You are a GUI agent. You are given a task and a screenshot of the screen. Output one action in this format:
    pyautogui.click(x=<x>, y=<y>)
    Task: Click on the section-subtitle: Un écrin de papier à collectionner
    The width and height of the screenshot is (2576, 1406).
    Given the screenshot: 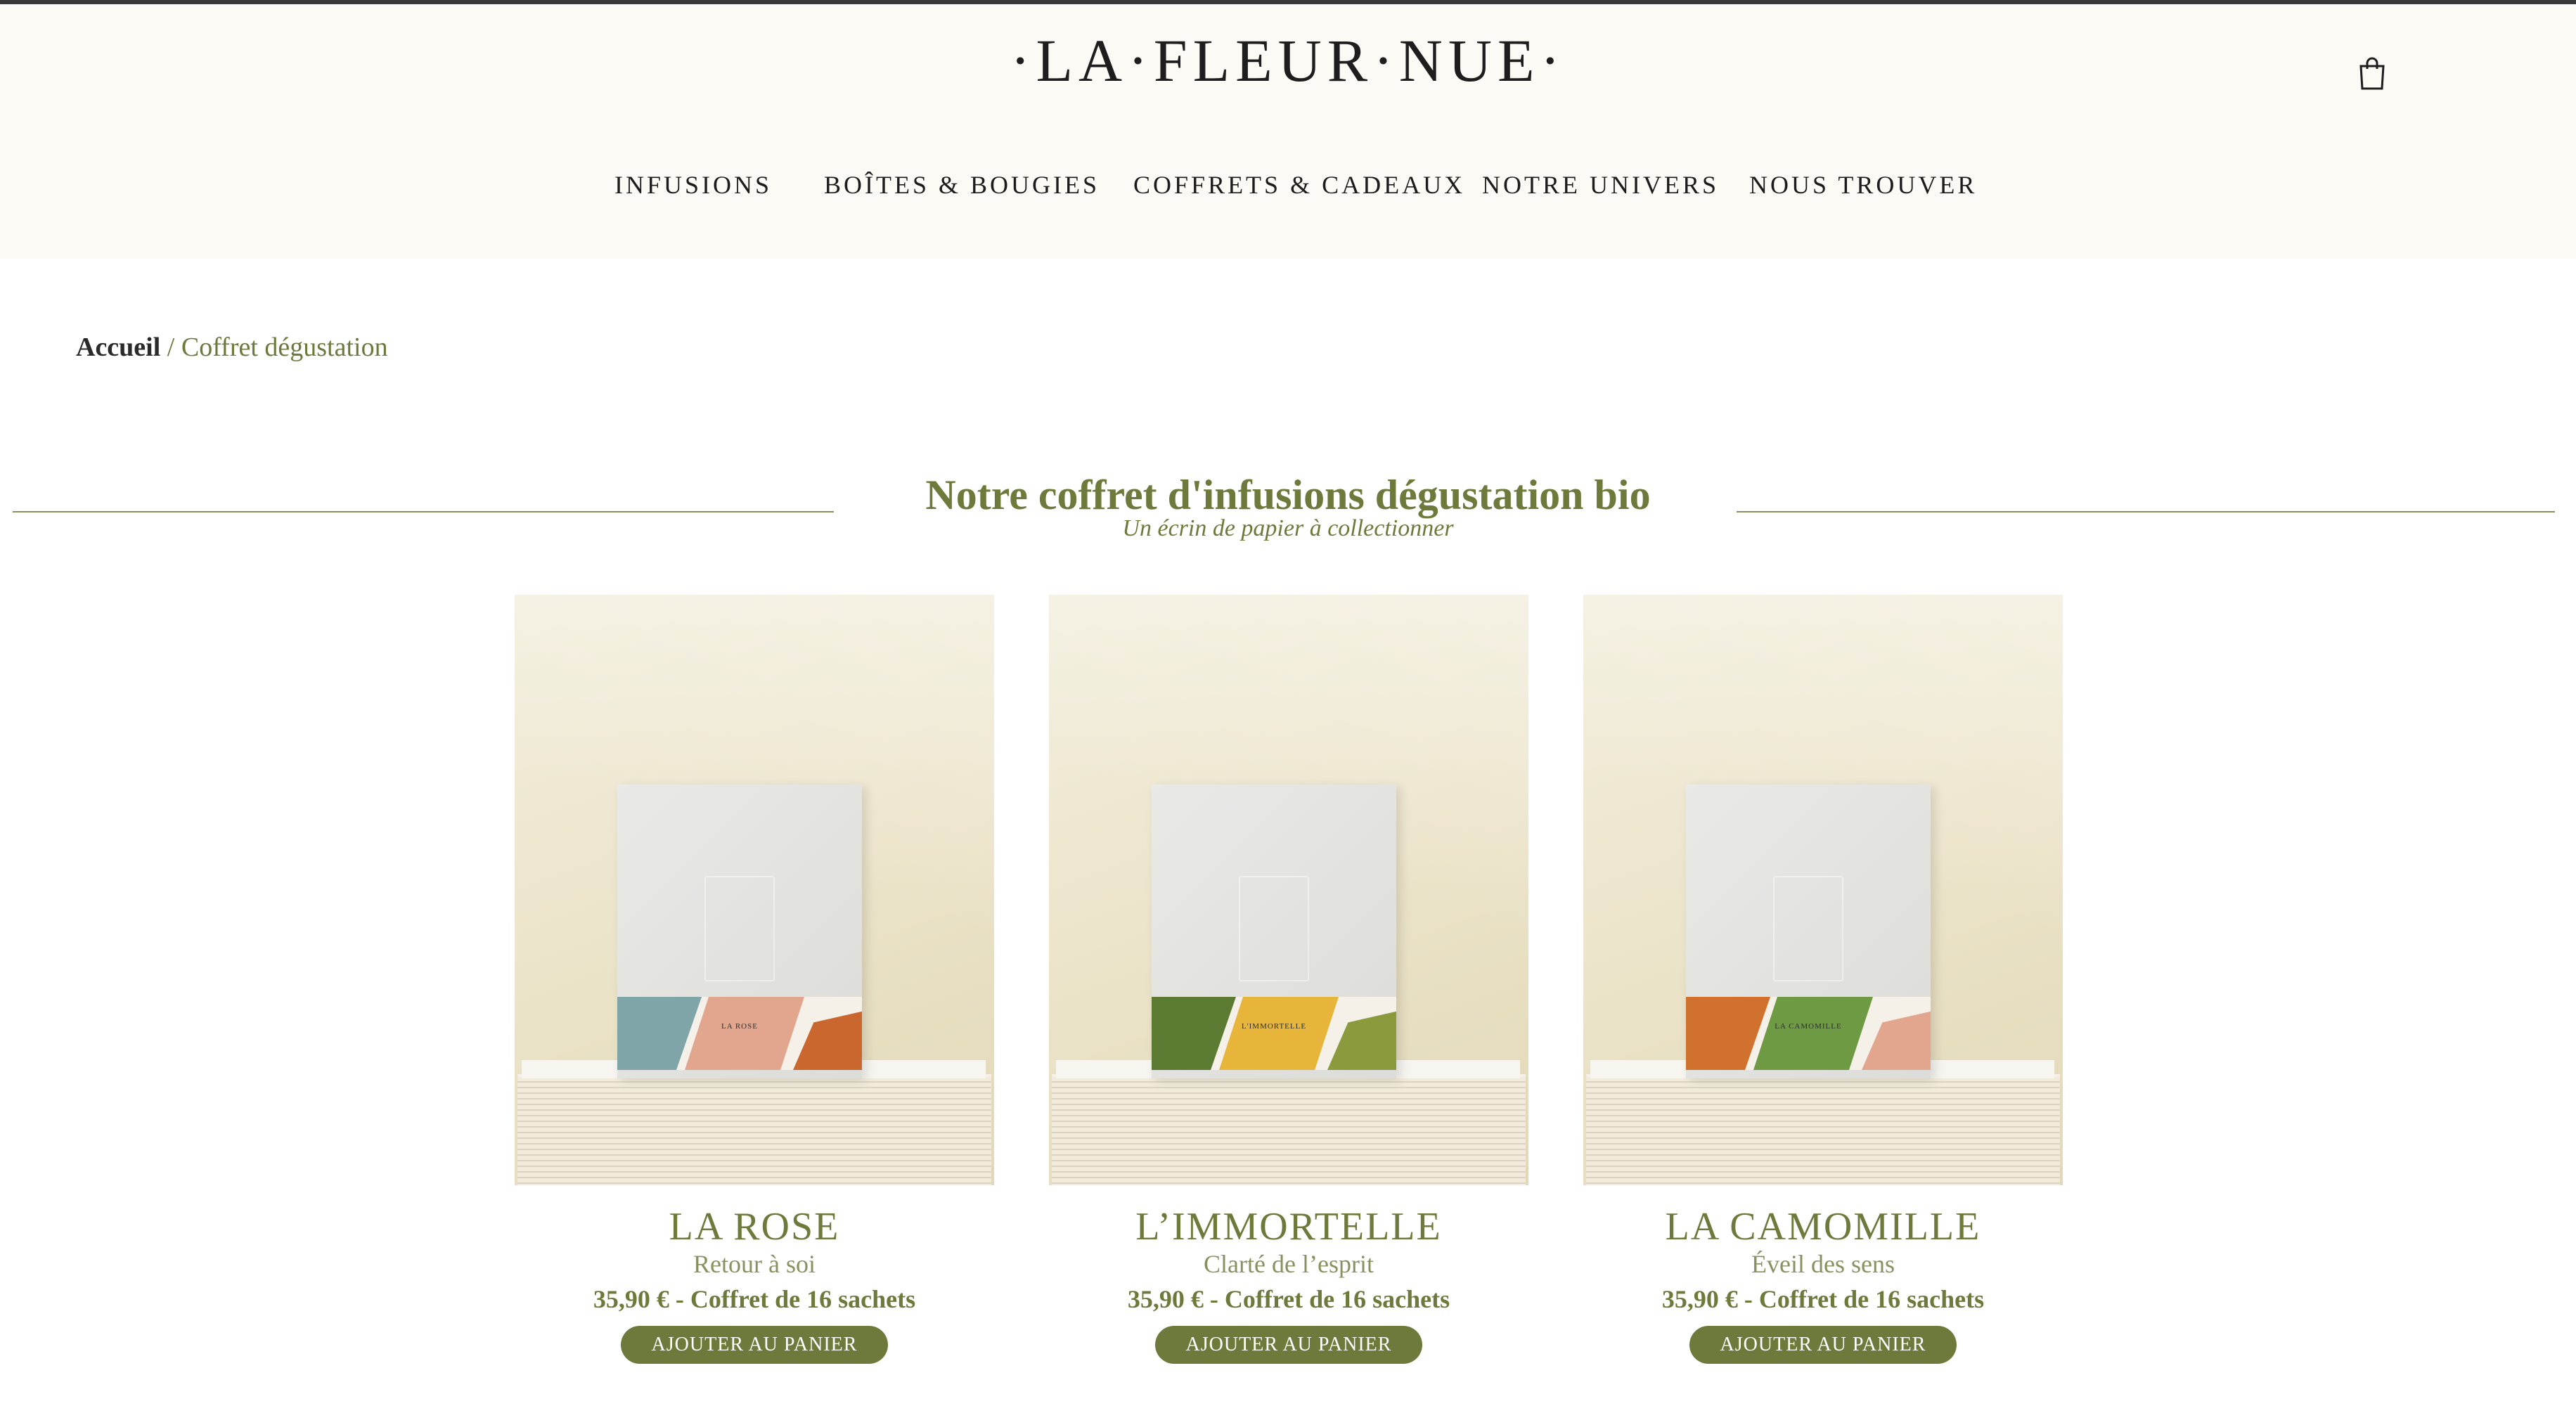 What is the action you would take?
    pyautogui.click(x=1288, y=528)
    